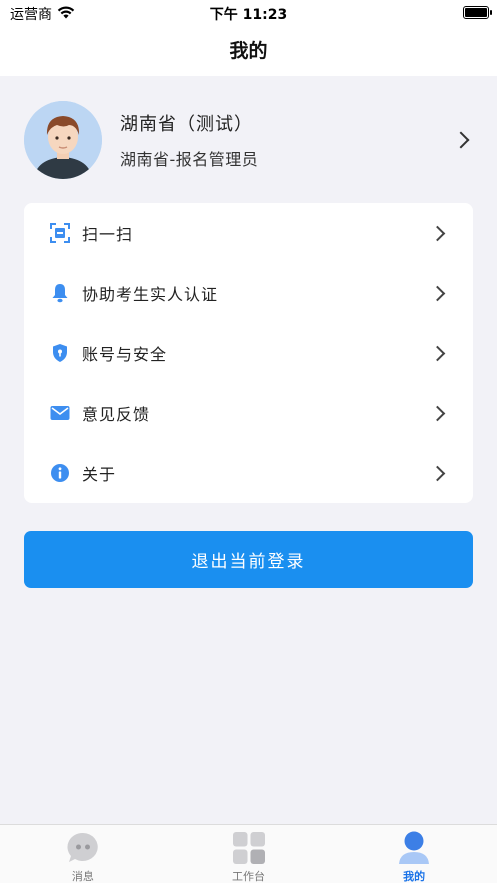 Image resolution: width=497 pixels, height=883 pixels. What do you see at coordinates (99, 474) in the screenshot?
I see `menu-item-label: 关于` at bounding box center [99, 474].